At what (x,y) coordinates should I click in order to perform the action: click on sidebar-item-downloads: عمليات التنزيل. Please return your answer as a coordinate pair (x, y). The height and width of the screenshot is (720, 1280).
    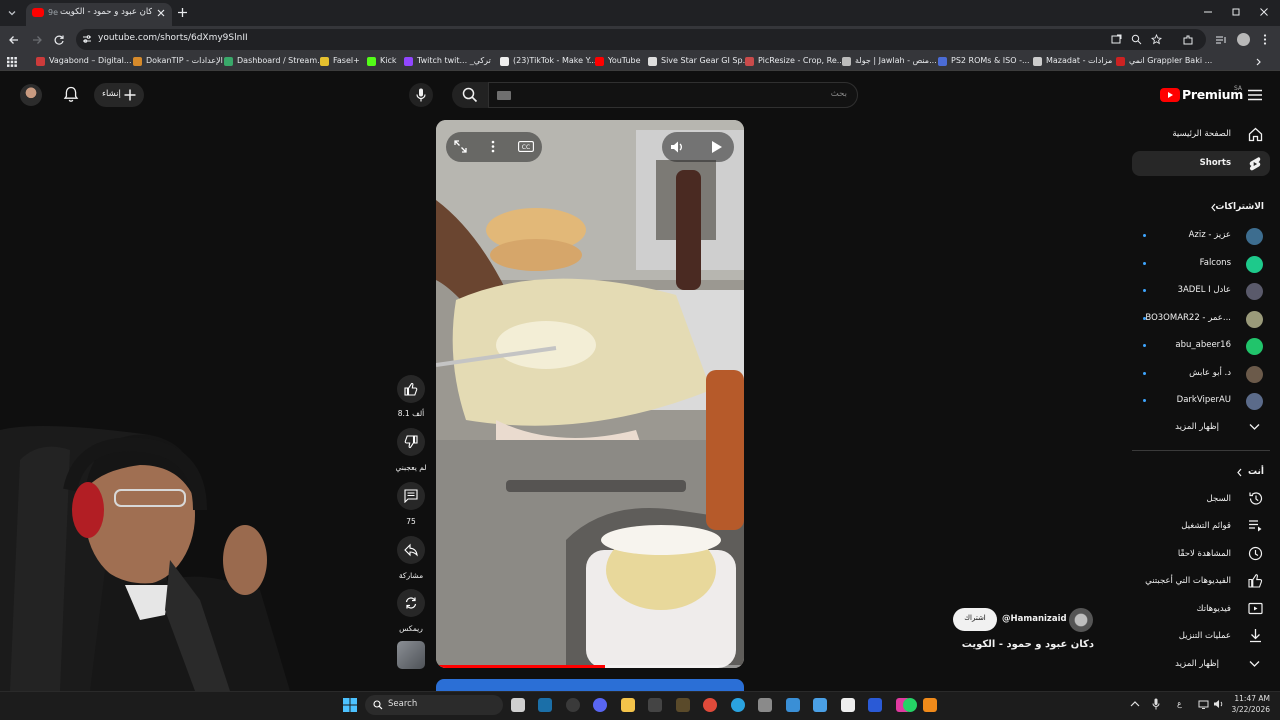
    Looking at the image, I should click on (1201, 636).